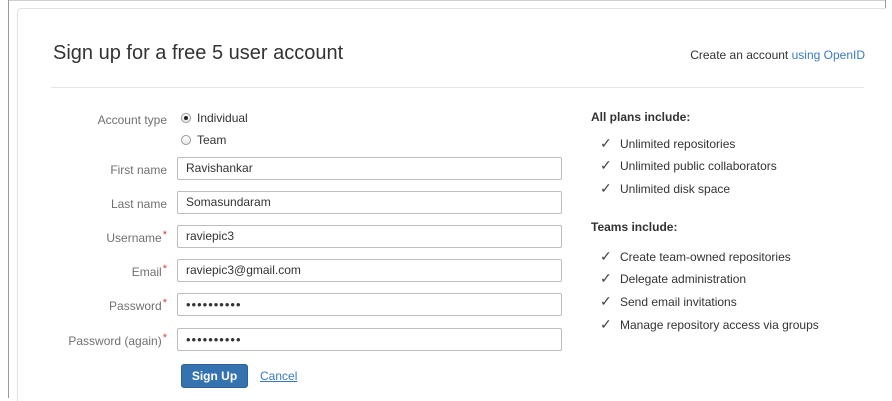 The width and height of the screenshot is (892, 401). I want to click on email-label: Email*, so click(112, 271).